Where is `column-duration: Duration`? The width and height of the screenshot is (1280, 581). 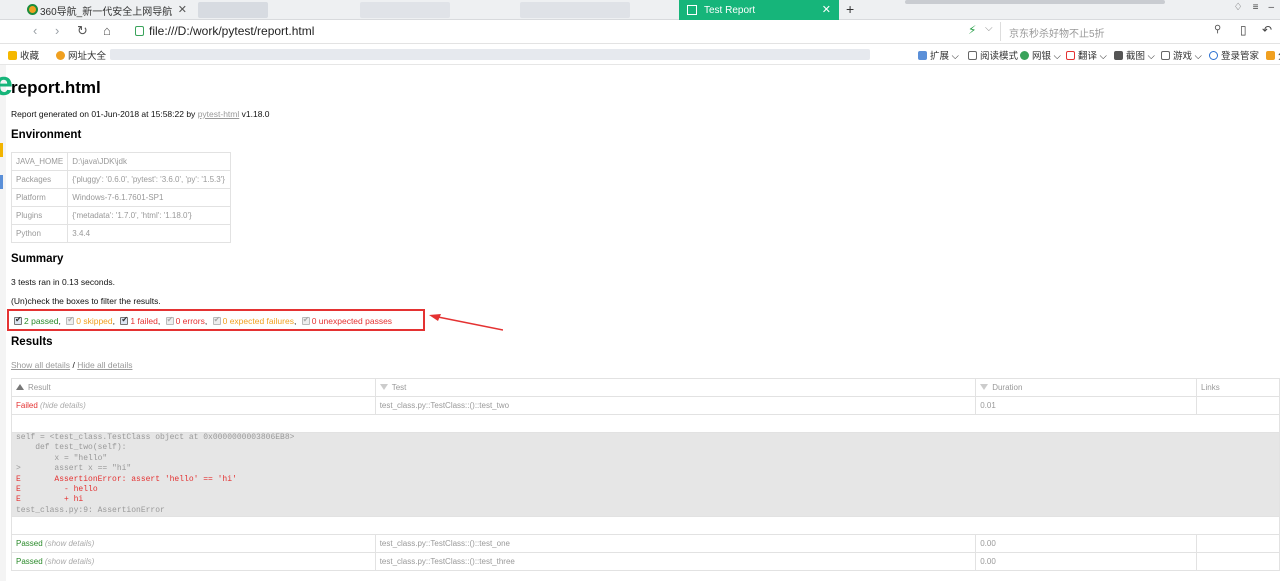
column-duration: Duration is located at coordinates (1086, 387).